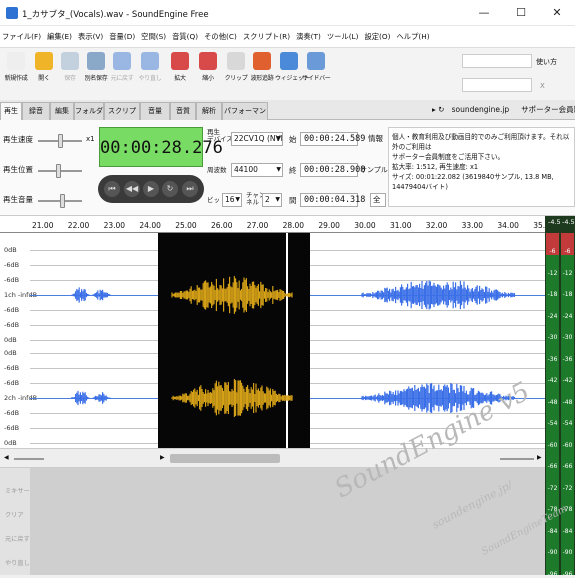 This screenshot has width=575, height=578. What do you see at coordinates (481, 142) in the screenshot?
I see `info-line: 個人・教育利用及び動画目的でのみご利用頂けます。それ以外のご利用は` at bounding box center [481, 142].